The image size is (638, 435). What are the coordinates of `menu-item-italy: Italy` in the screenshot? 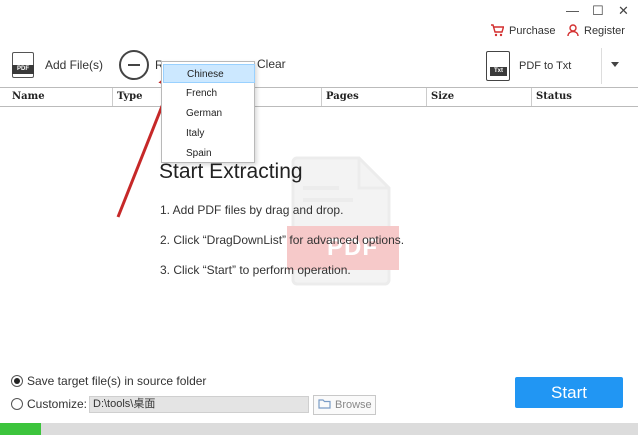 It's located at (209, 133).